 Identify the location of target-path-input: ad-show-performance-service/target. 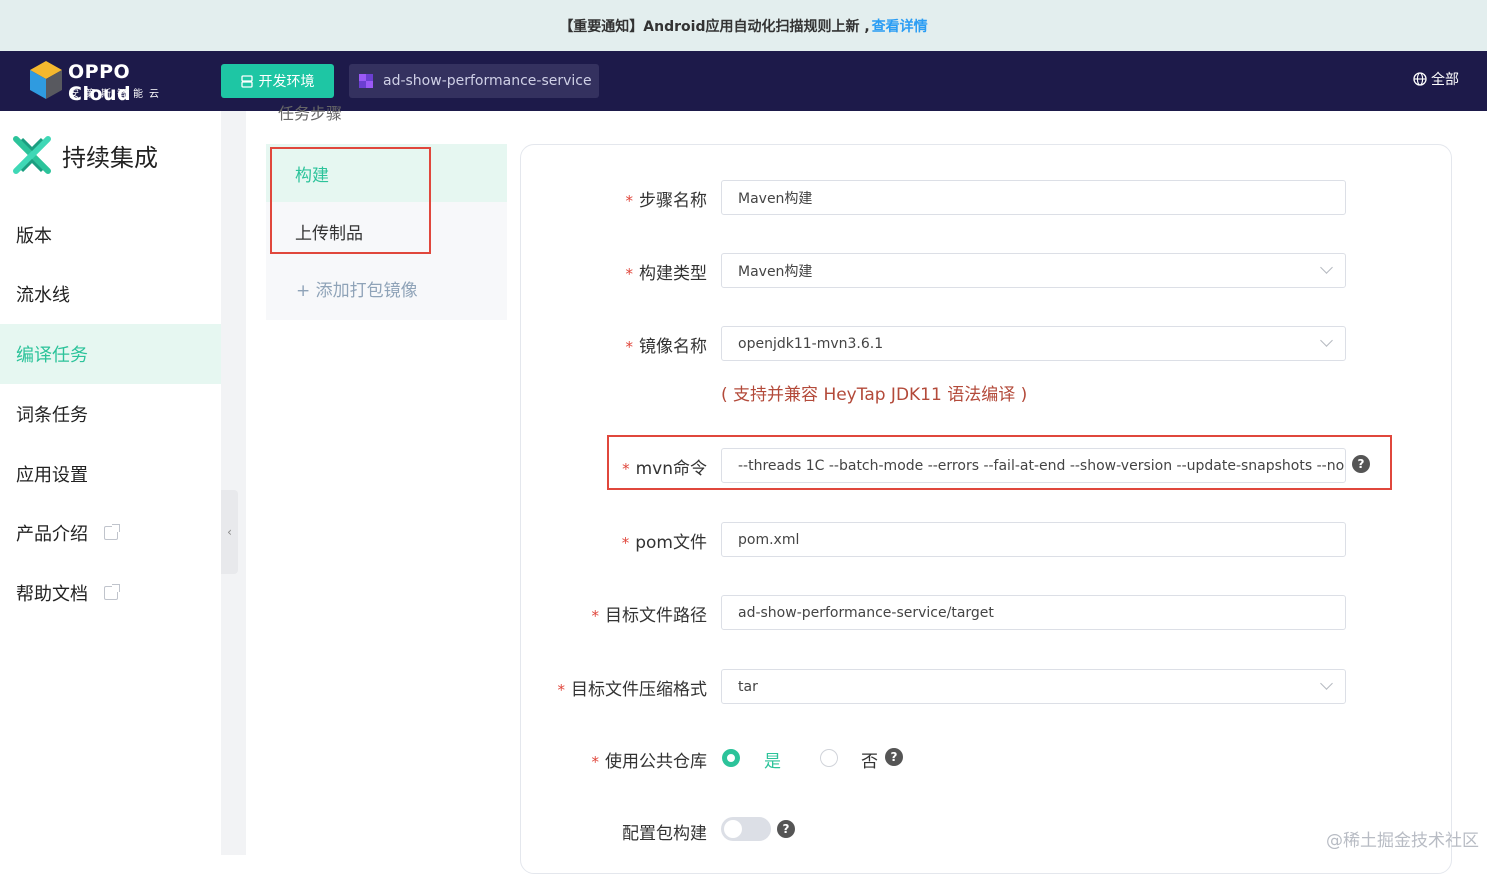
(1033, 612).